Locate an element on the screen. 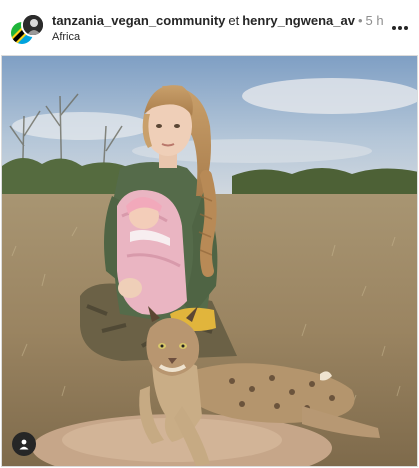  author-joiner: et is located at coordinates (234, 20).